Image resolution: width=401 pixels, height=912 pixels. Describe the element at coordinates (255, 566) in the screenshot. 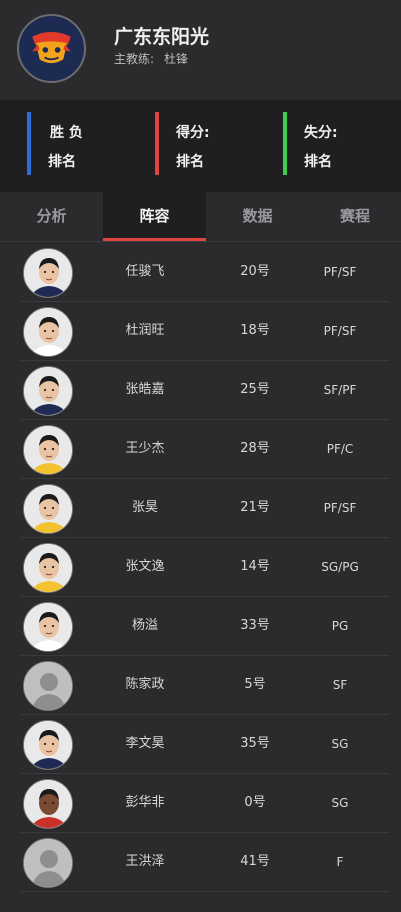

I see `player-number: 14号` at that location.